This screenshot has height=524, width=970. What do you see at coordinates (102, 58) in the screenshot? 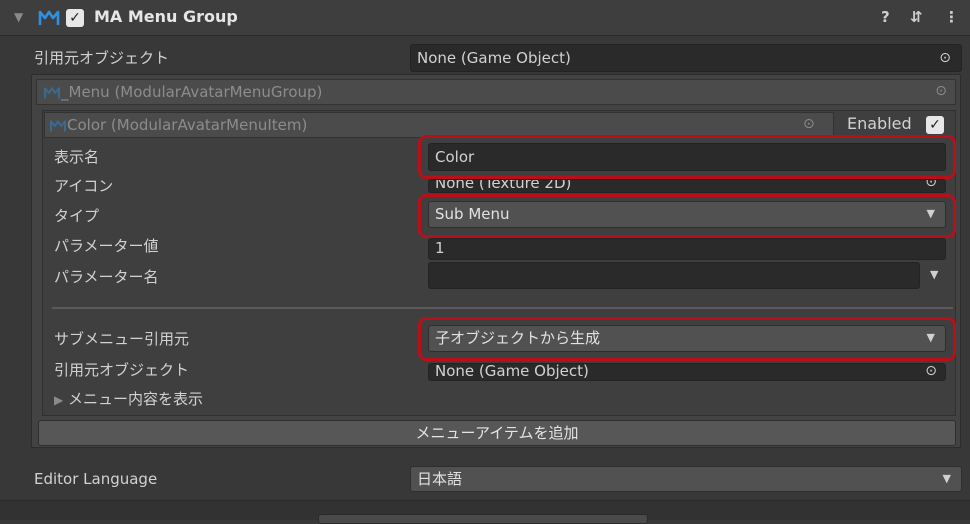
I see `source-object-label: 引用元オブジェクト` at bounding box center [102, 58].